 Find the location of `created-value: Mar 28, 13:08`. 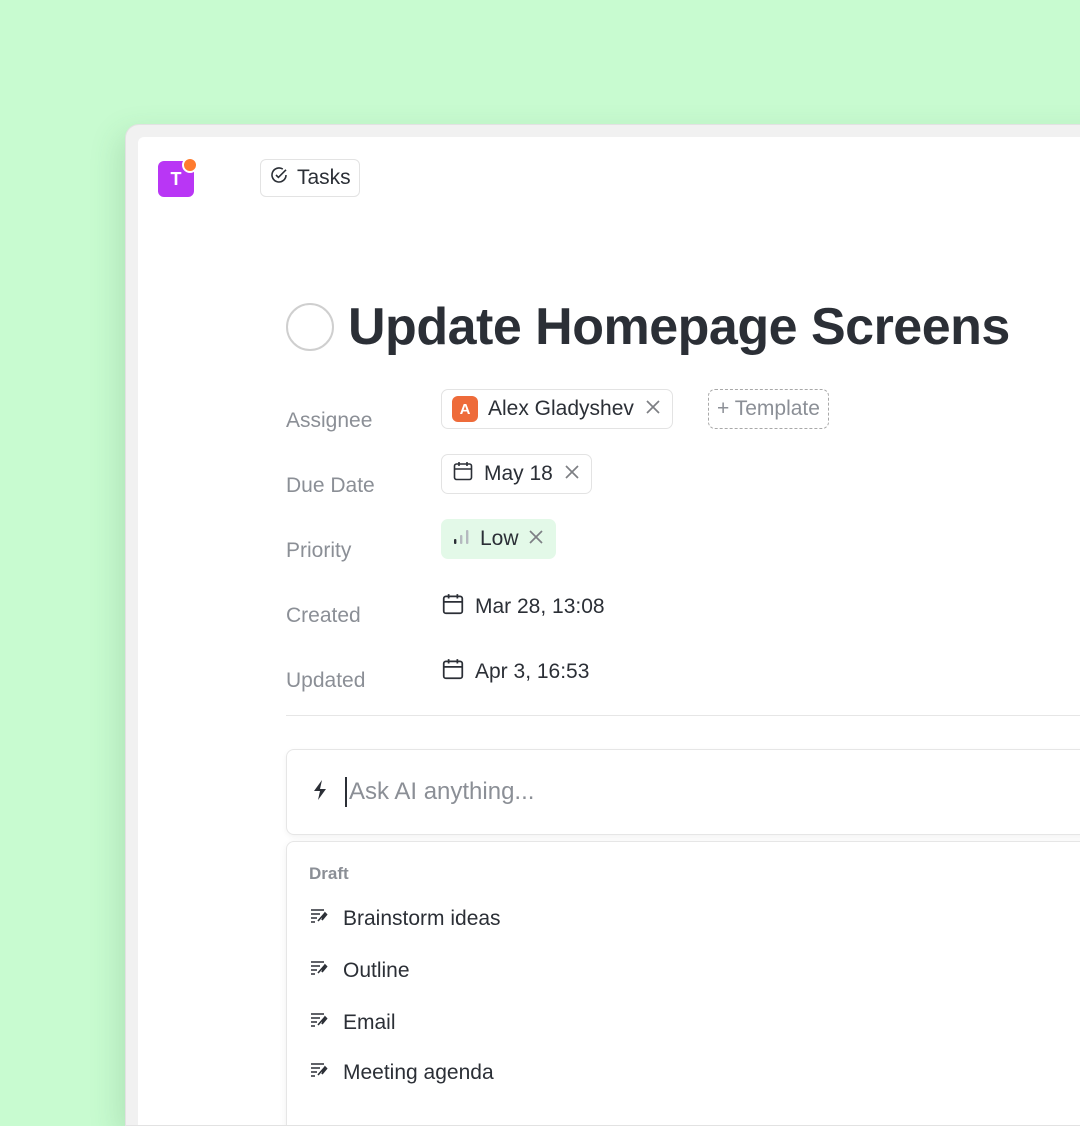

created-value: Mar 28, 13:08 is located at coordinates (540, 606).